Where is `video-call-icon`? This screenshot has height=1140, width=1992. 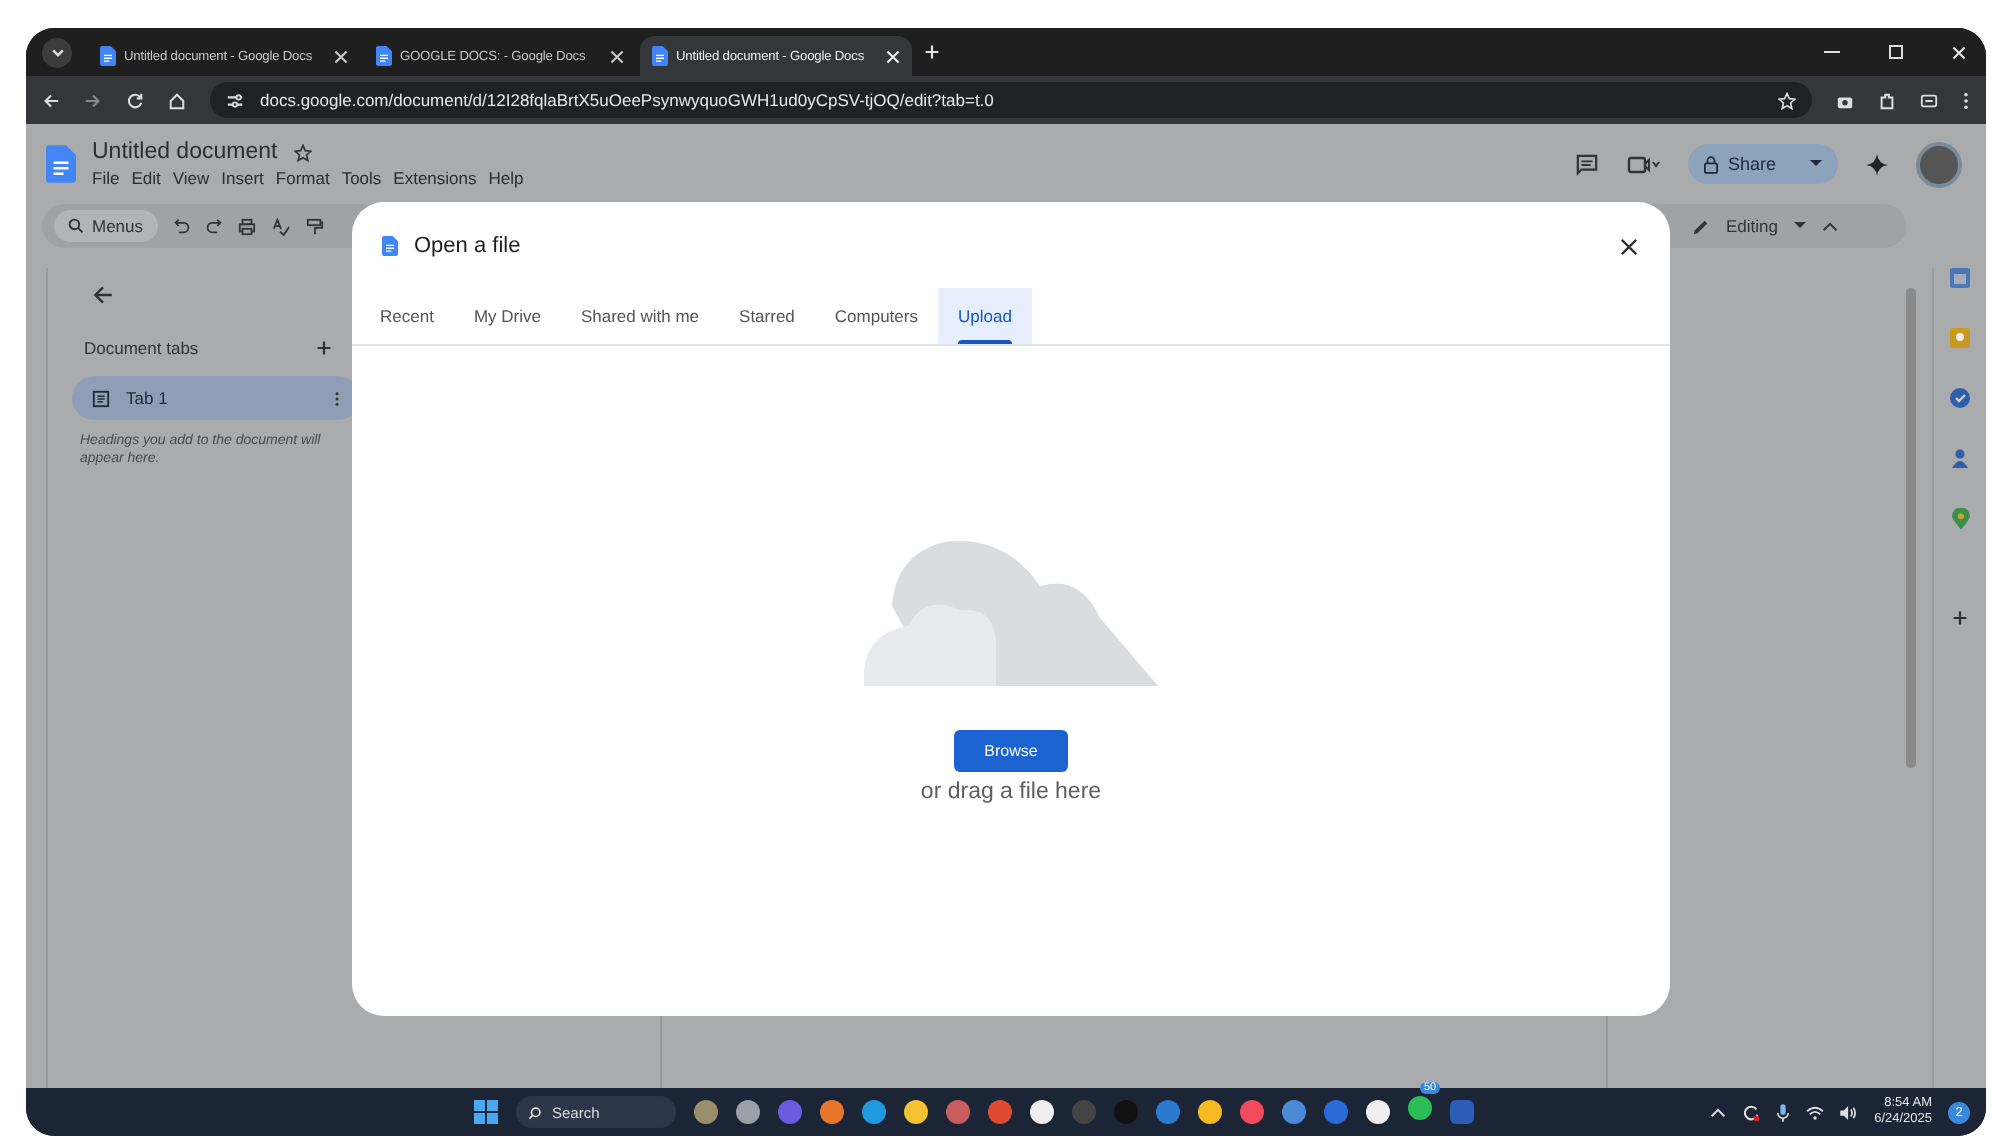 video-call-icon is located at coordinates (1642, 164).